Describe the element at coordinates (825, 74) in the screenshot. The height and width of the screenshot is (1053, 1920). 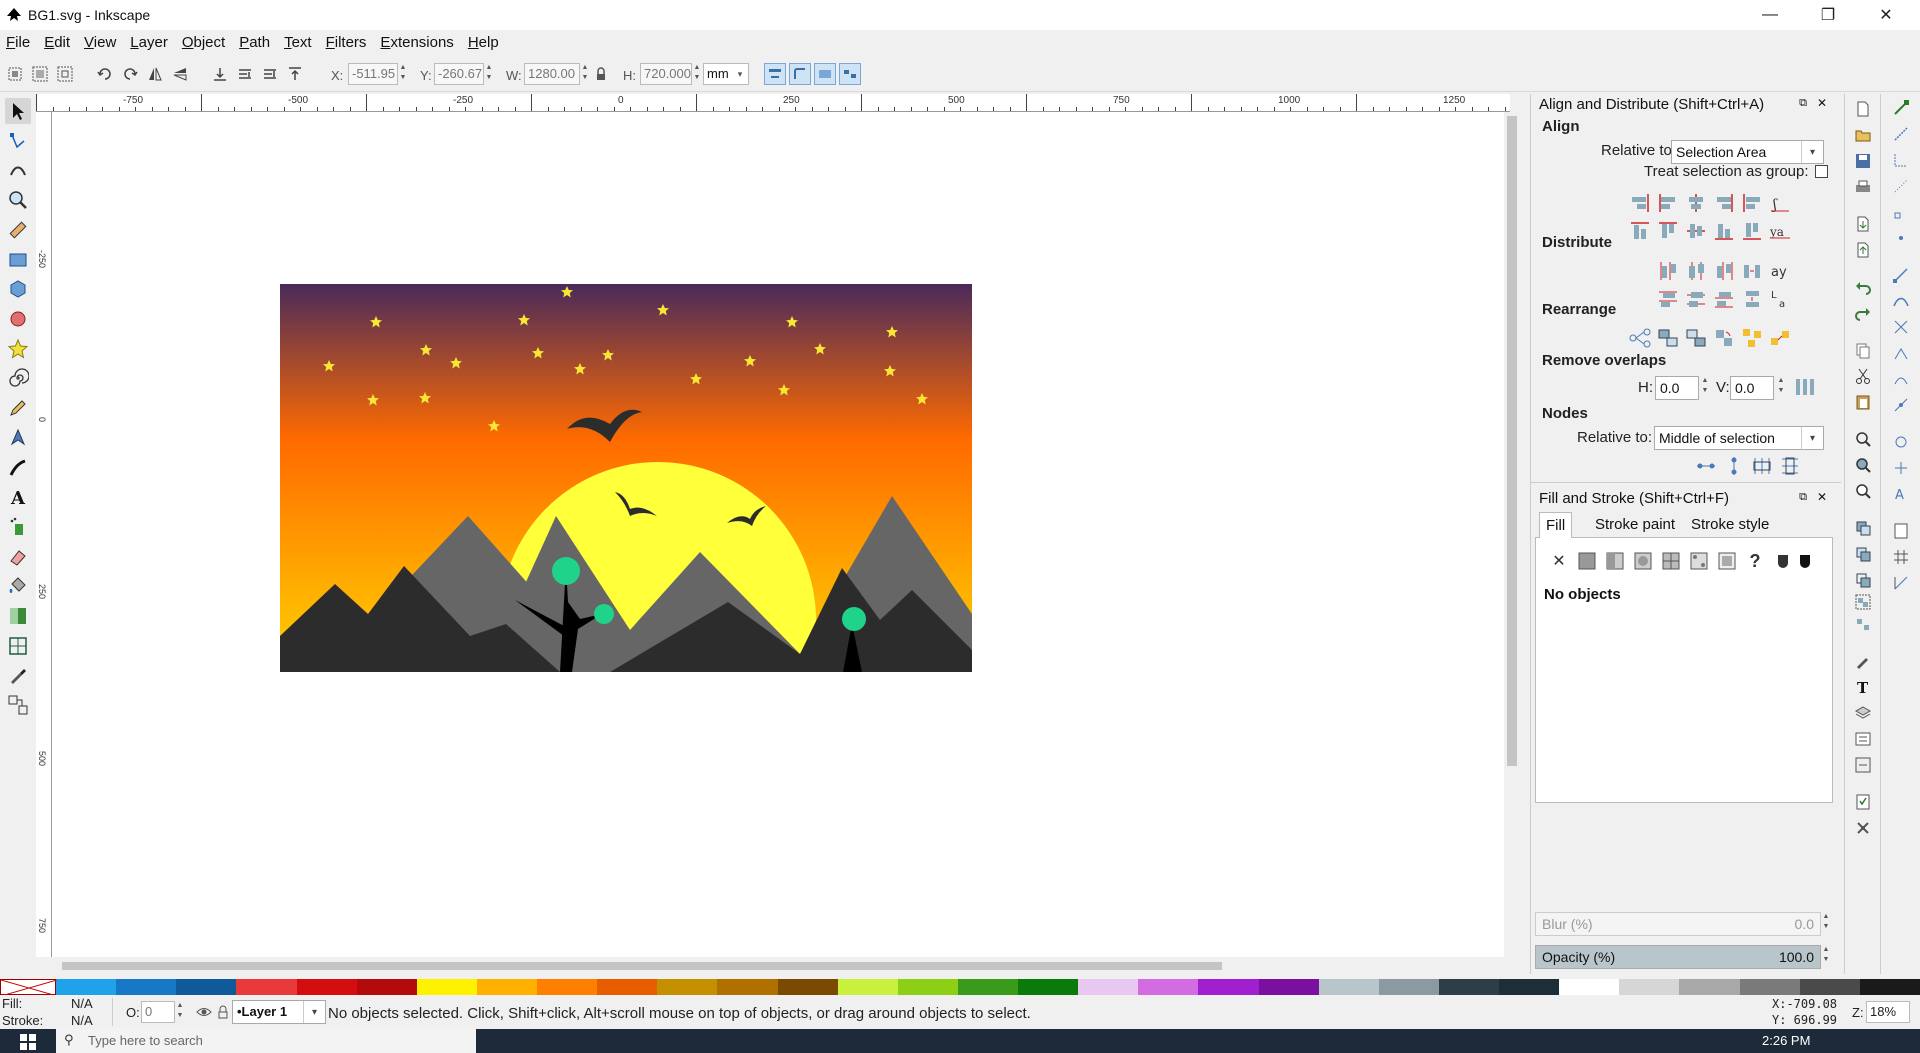
I see `transform-gradients-icon` at that location.